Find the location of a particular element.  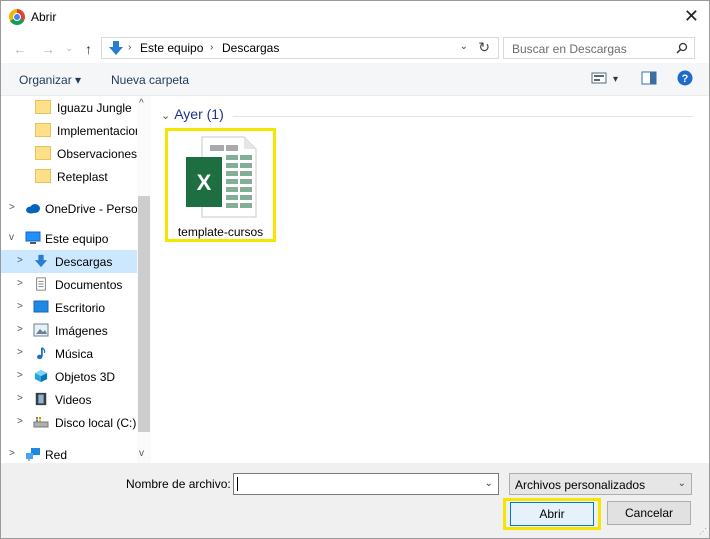

navigation-scrollbar: ^ v is located at coordinates (144, 279).